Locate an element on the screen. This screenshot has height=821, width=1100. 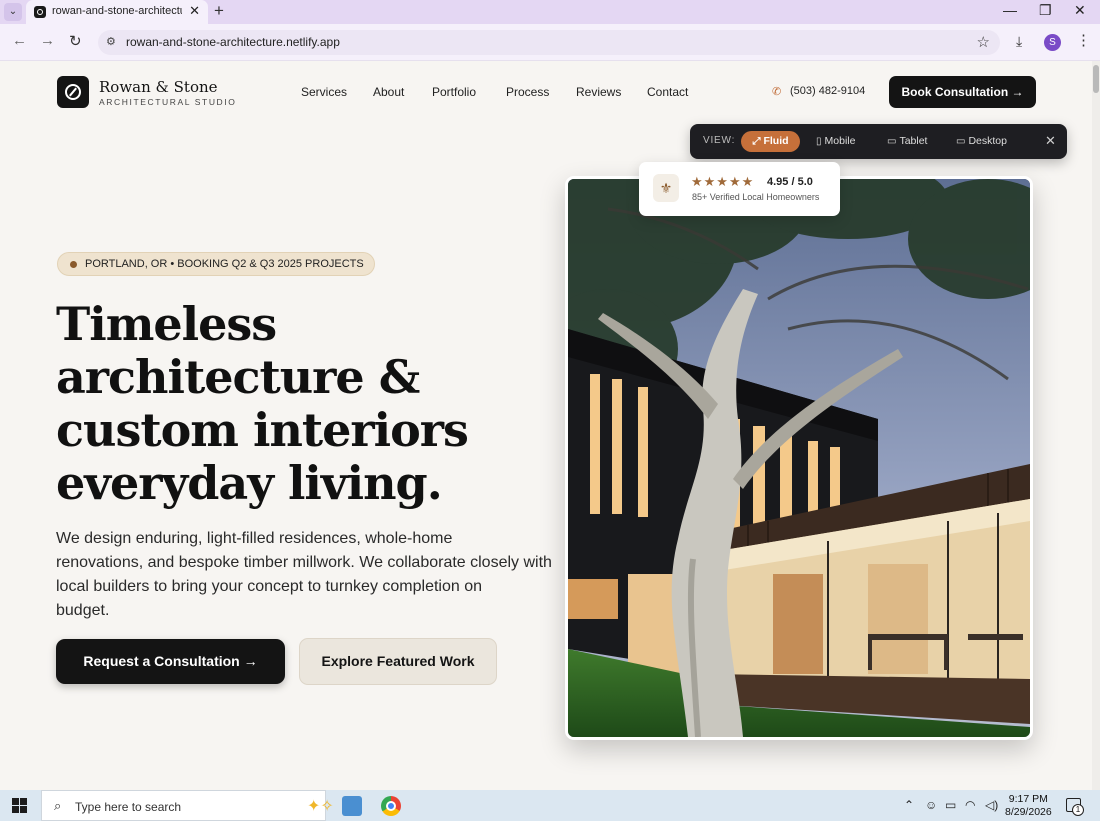
meet-now-icon: ☺ is located at coordinates (931, 805).